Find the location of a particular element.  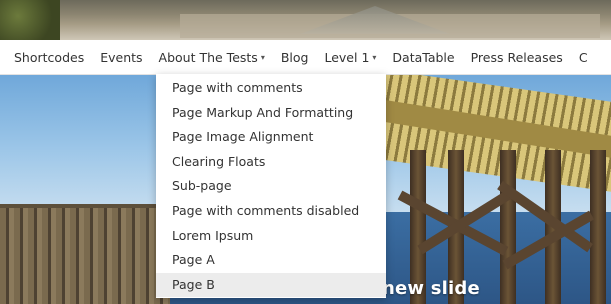

dropdown-item-page-with-comments-disabled: Page with comments disabled is located at coordinates (271, 211).